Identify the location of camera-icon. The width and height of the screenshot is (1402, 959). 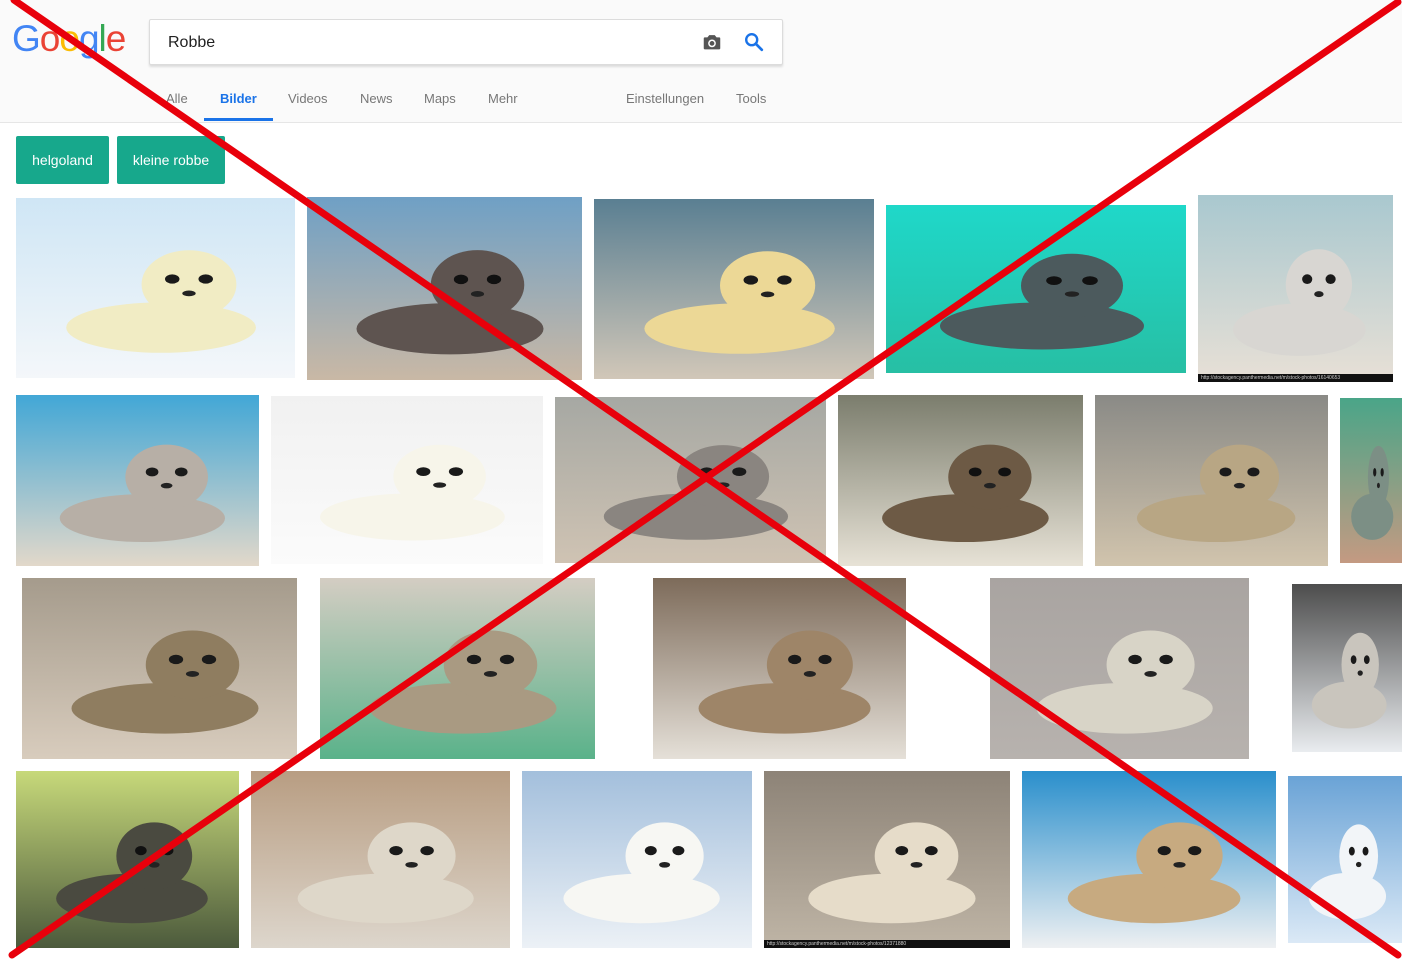
(712, 42).